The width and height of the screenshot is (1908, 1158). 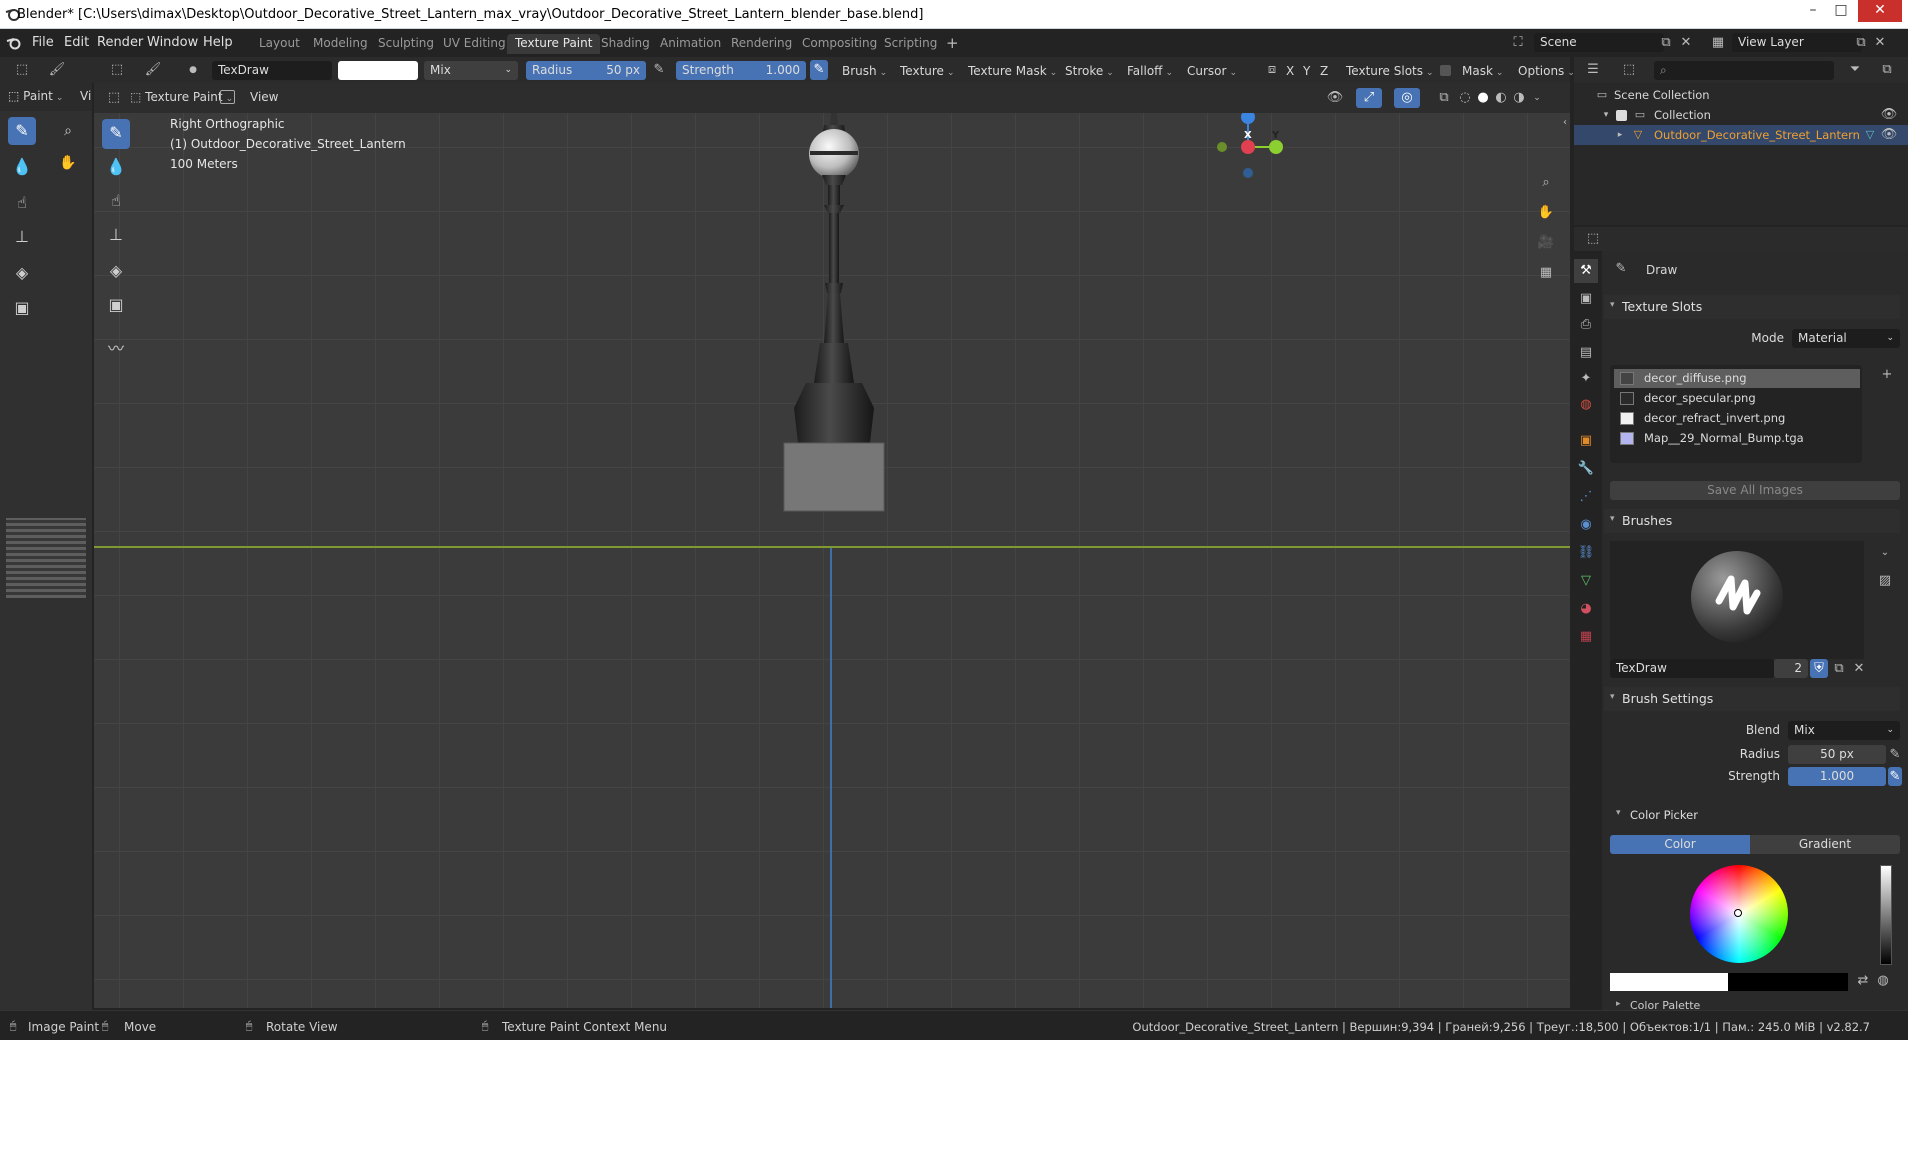 What do you see at coordinates (35, 96) in the screenshot?
I see `left-mode-menu: ⬚ Paint ⌄` at bounding box center [35, 96].